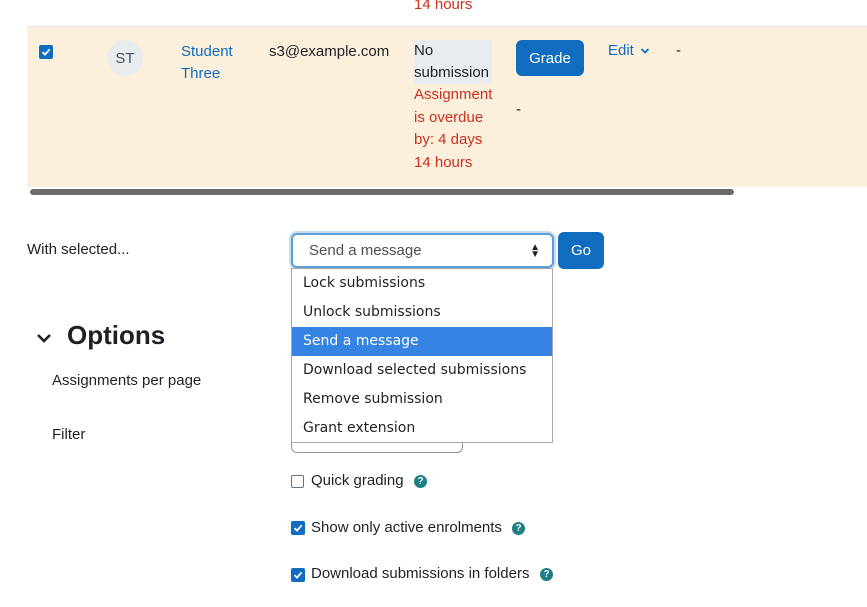 This screenshot has height=607, width=867. What do you see at coordinates (422, 428) in the screenshot?
I see `dropdown-option: Grant extension` at bounding box center [422, 428].